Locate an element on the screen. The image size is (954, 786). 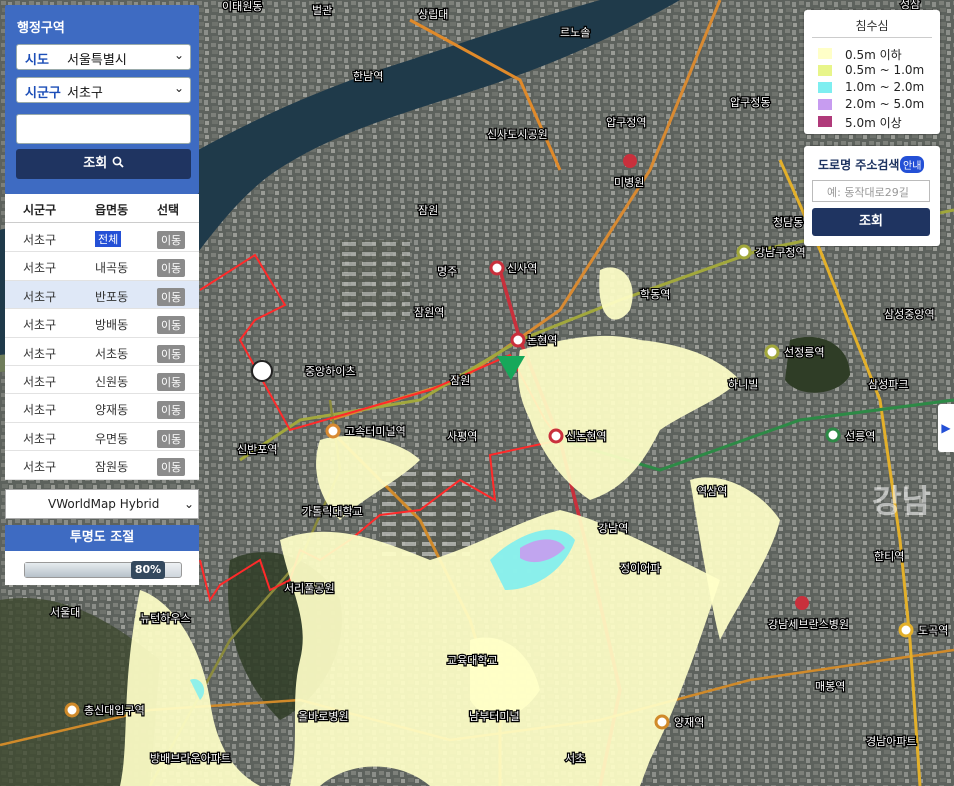
map-label: 잠원역 is located at coordinates (429, 312).